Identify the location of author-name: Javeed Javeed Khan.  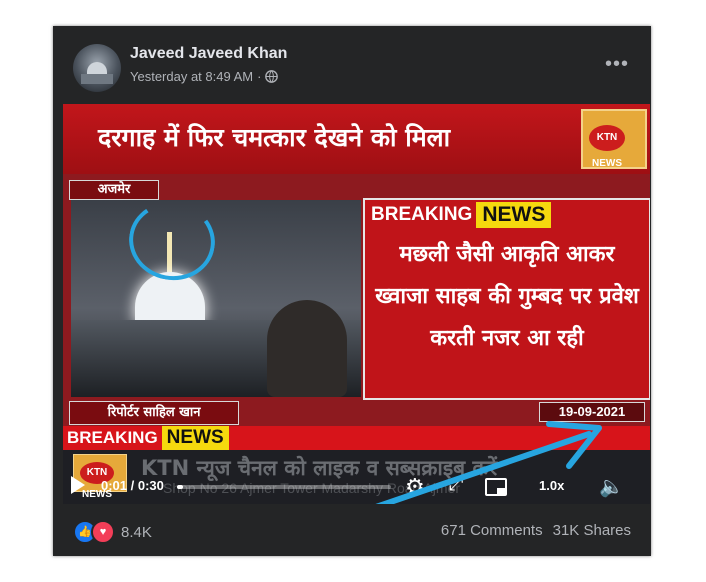
(208, 54).